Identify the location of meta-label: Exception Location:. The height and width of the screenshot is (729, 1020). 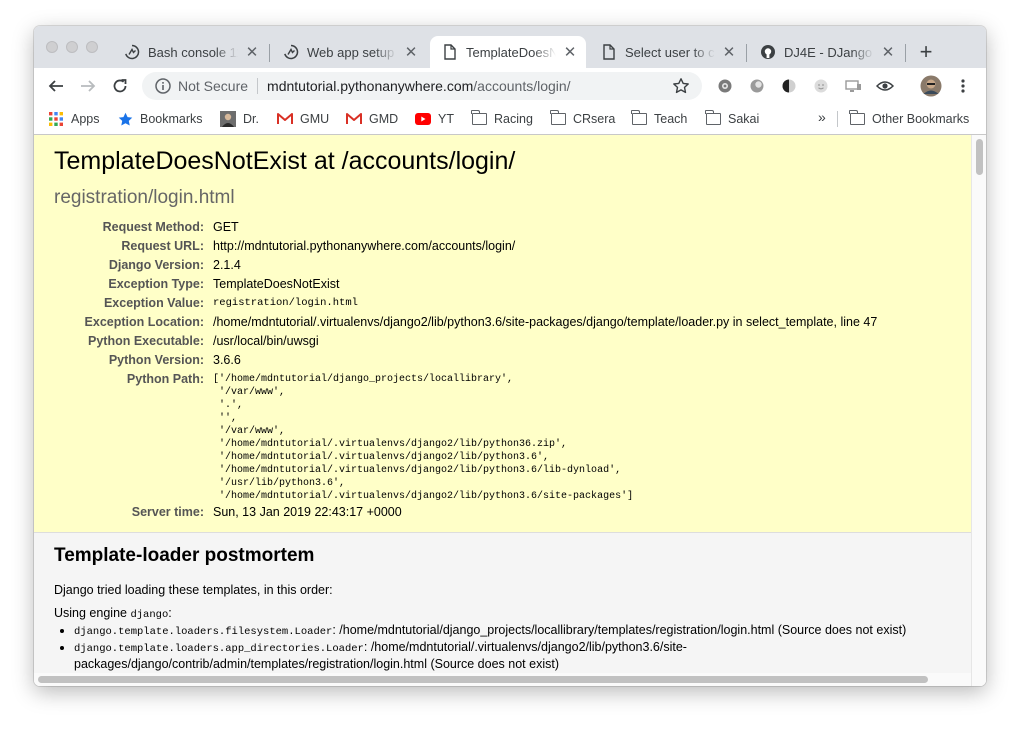
(144, 322).